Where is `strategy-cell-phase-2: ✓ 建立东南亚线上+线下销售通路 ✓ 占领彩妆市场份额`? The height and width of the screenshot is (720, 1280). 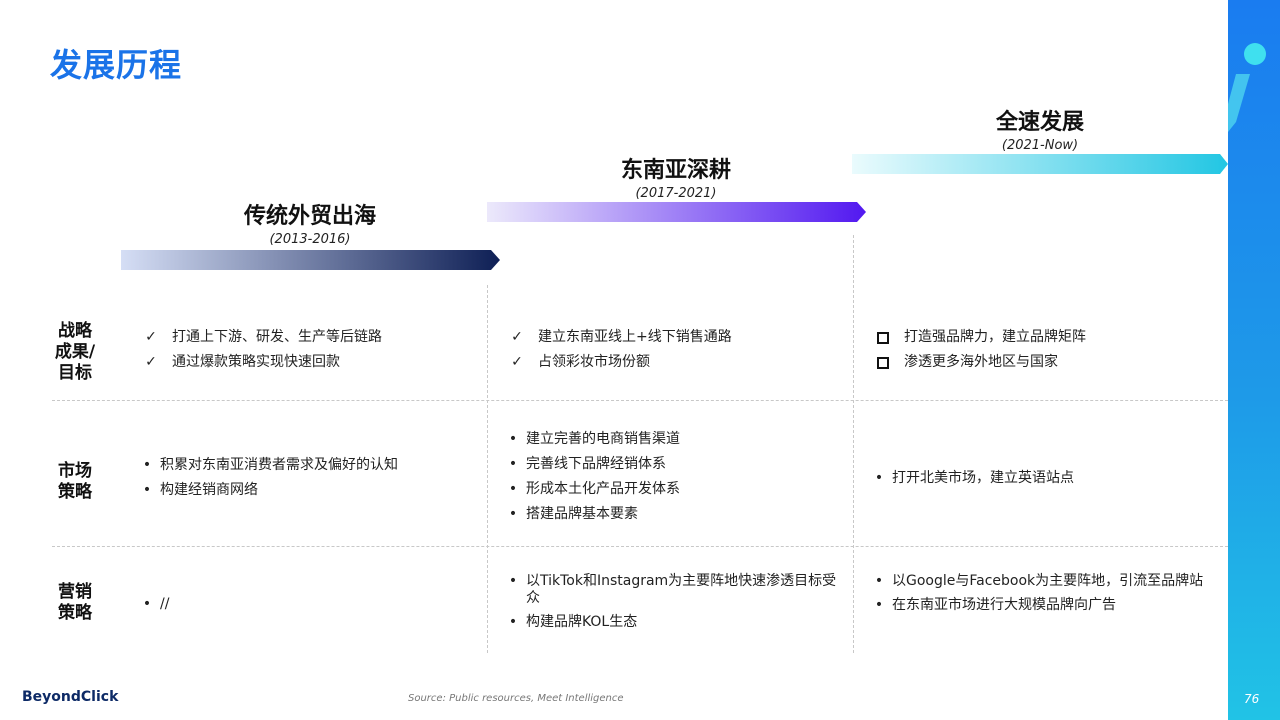 strategy-cell-phase-2: ✓ 建立东南亚线上+线下销售通路 ✓ 占领彩妆市场份额 is located at coordinates (673, 352).